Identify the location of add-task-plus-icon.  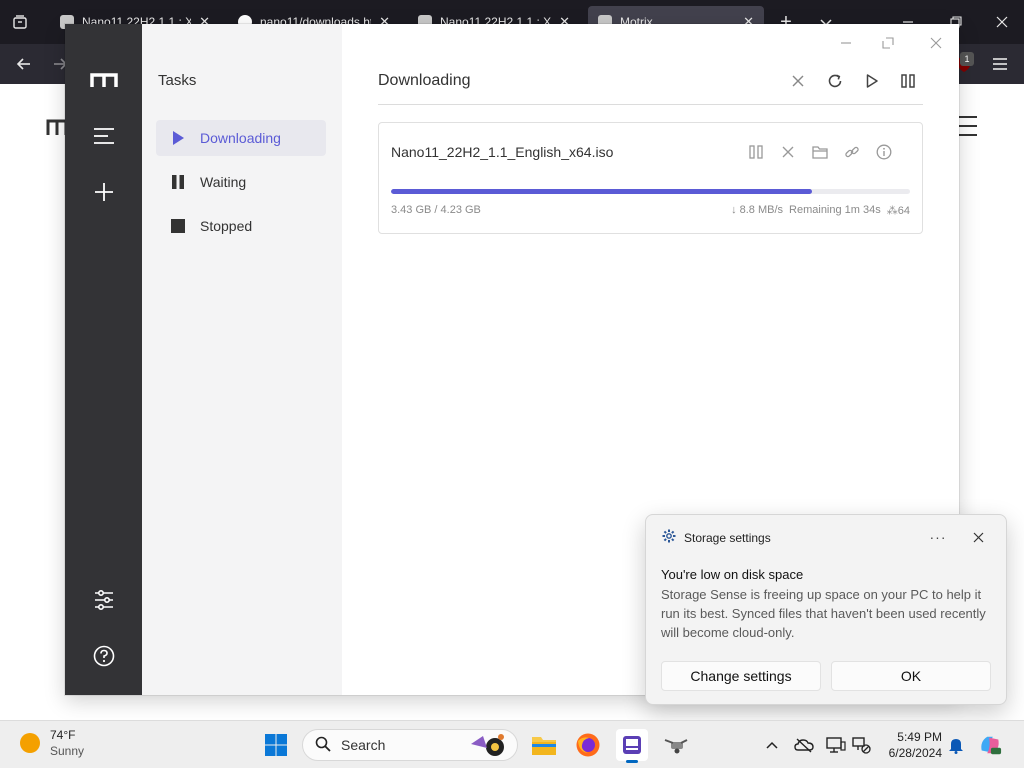
(103, 192).